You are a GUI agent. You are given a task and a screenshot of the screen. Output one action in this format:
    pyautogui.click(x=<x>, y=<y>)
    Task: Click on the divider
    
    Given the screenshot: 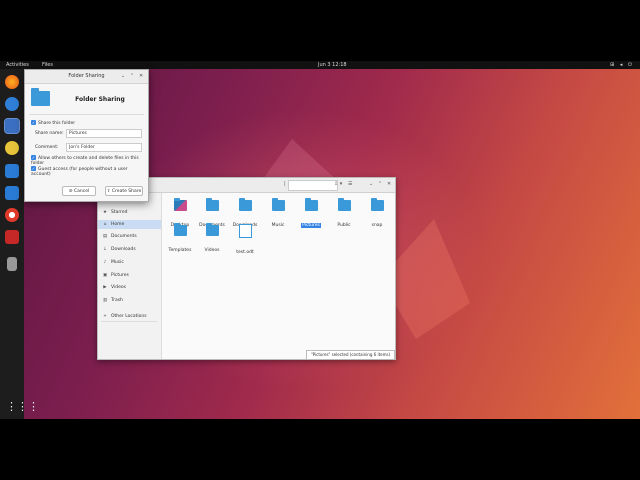 What is the action you would take?
    pyautogui.click(x=86, y=114)
    